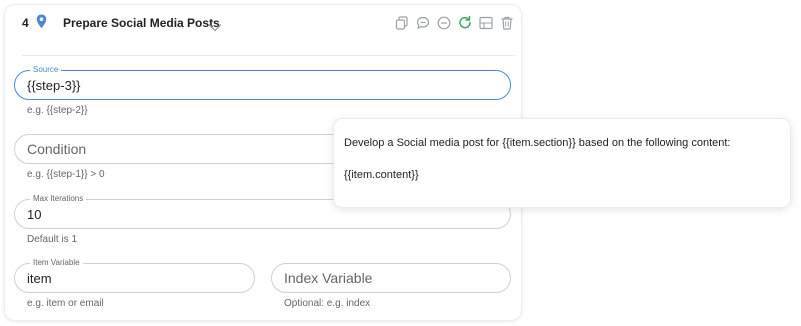  What do you see at coordinates (215, 25) in the screenshot?
I see `chevron-down-icon` at bounding box center [215, 25].